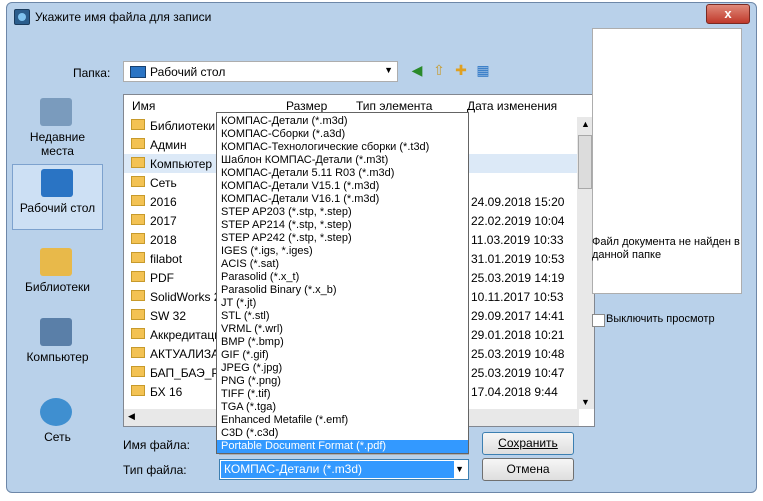 Image resolution: width=763 pixels, height=501 pixels. Describe the element at coordinates (394, 106) in the screenshot. I see `column-type: Тип элемента` at that location.